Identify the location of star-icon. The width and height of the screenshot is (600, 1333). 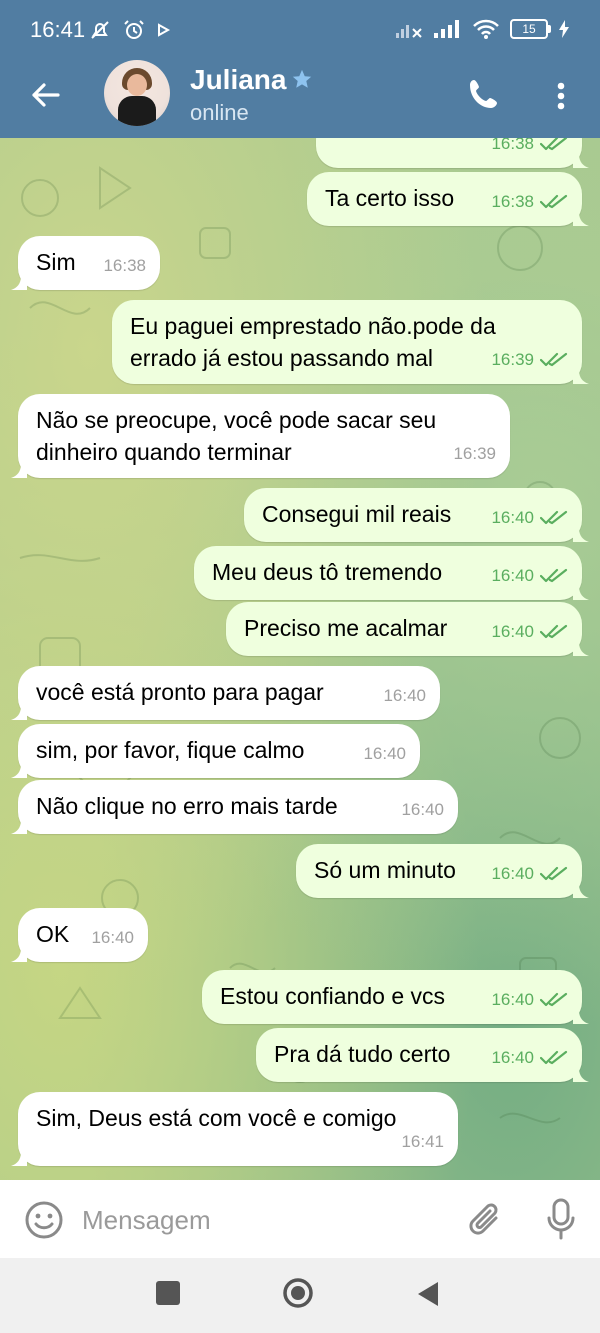
(302, 78).